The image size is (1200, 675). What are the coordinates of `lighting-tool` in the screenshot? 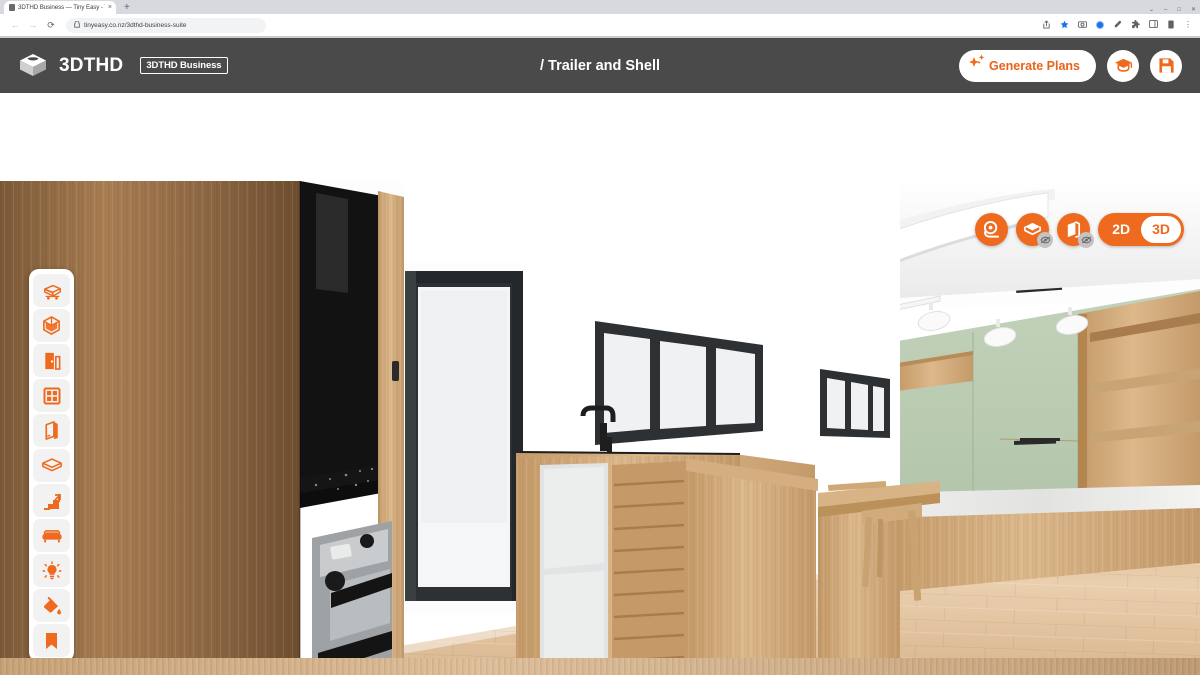 It's located at (51, 570).